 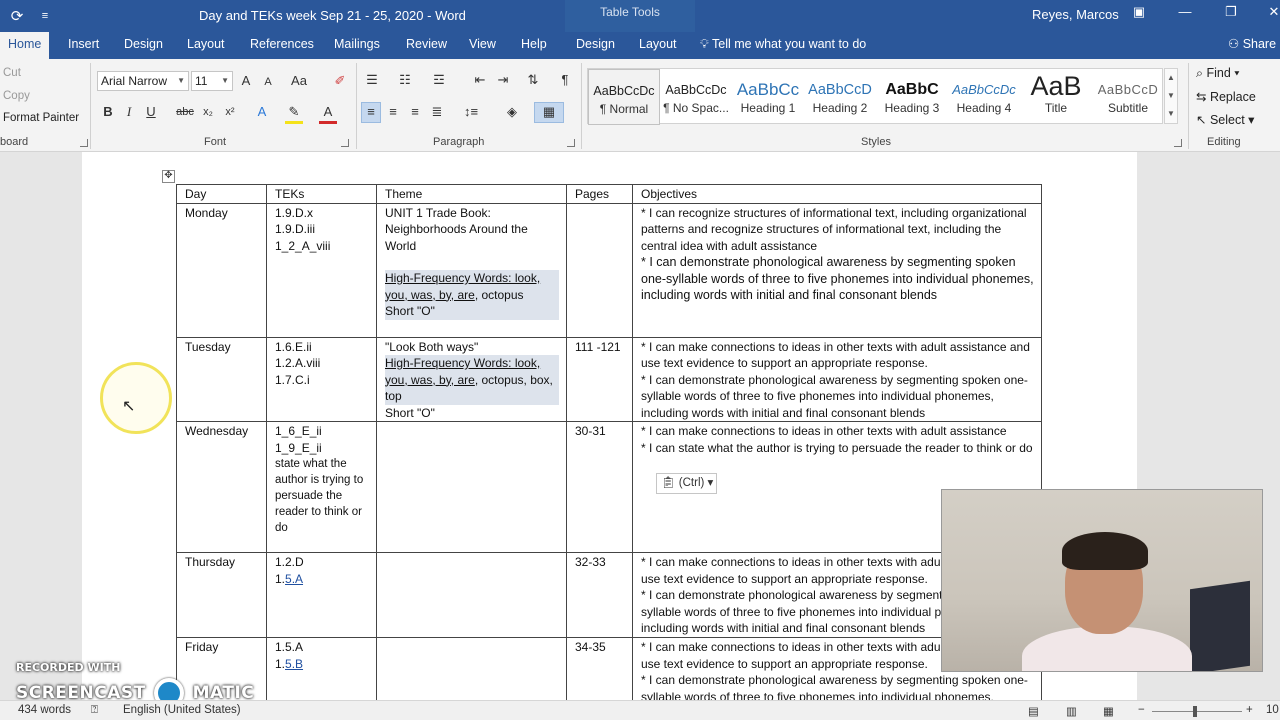 I want to click on day-cell: Tuesday, so click(x=221, y=379).